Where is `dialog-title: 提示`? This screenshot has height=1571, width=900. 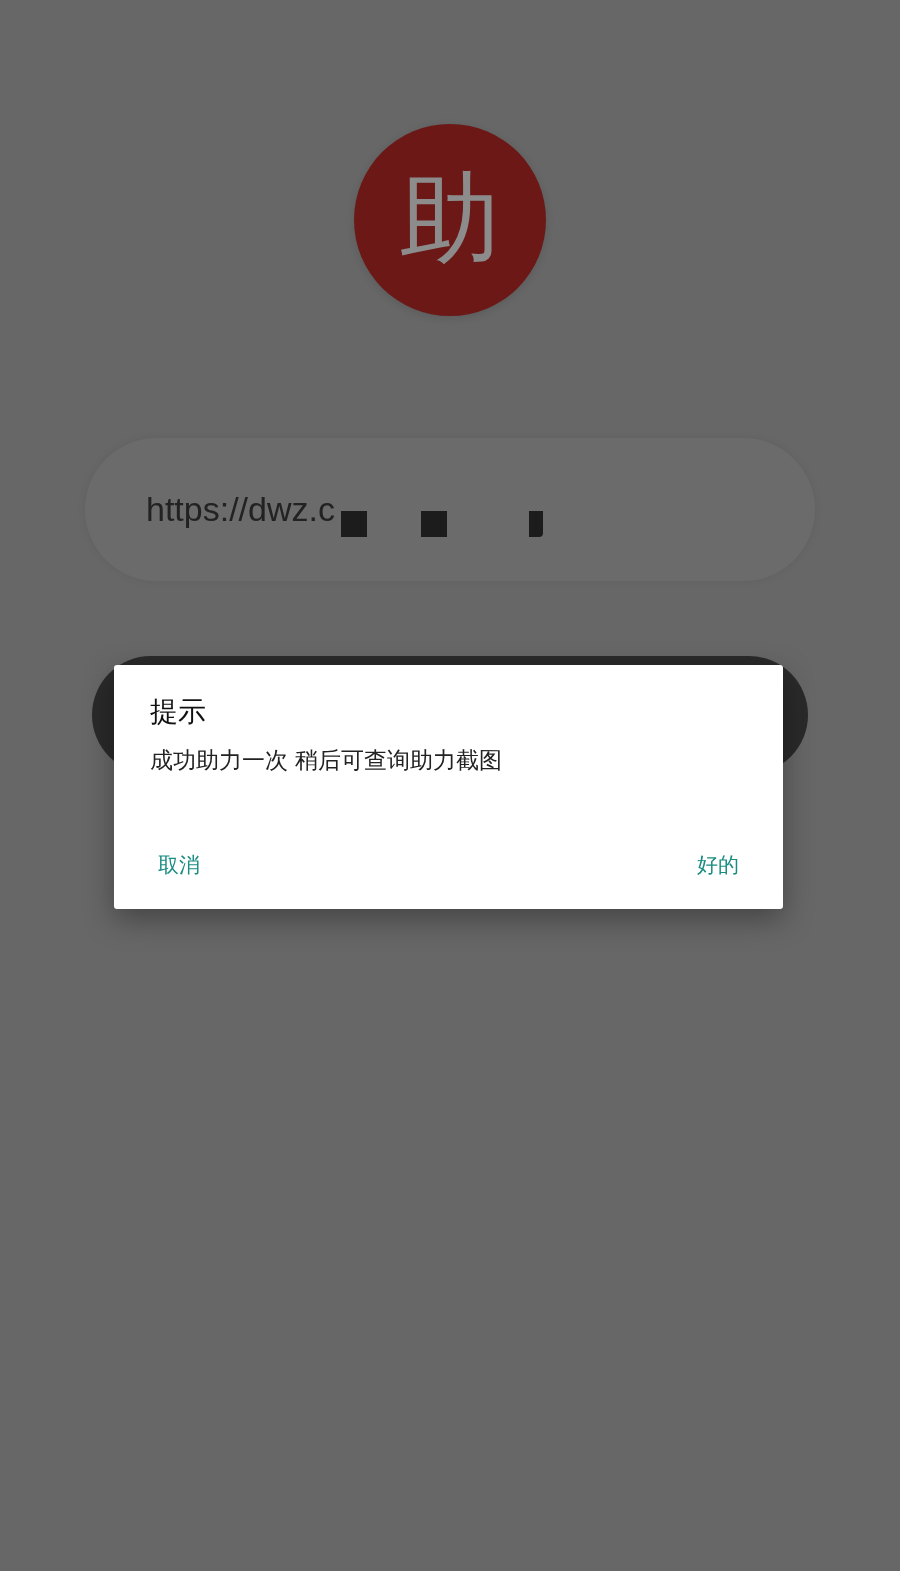 dialog-title: 提示 is located at coordinates (178, 712).